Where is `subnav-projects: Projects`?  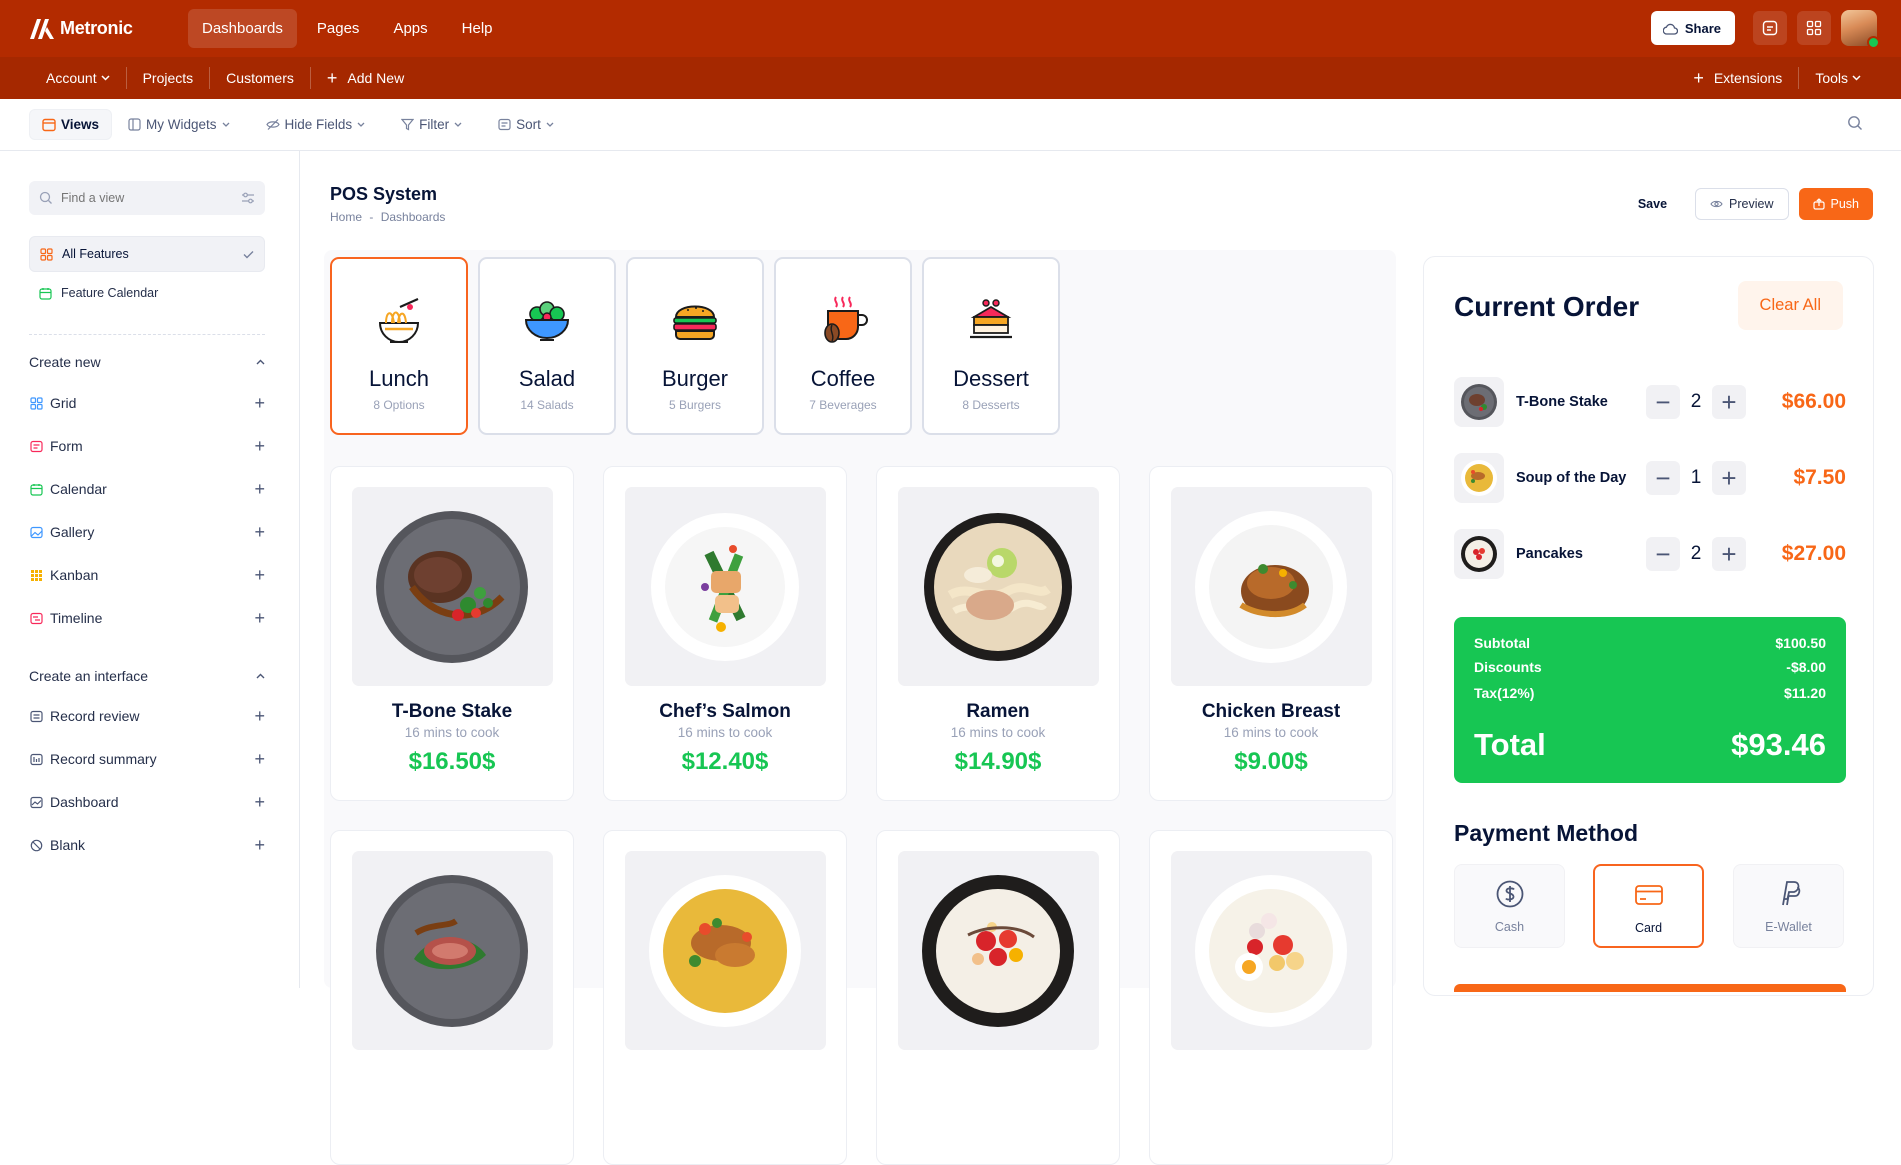
subnav-projects: Projects is located at coordinates (169, 78).